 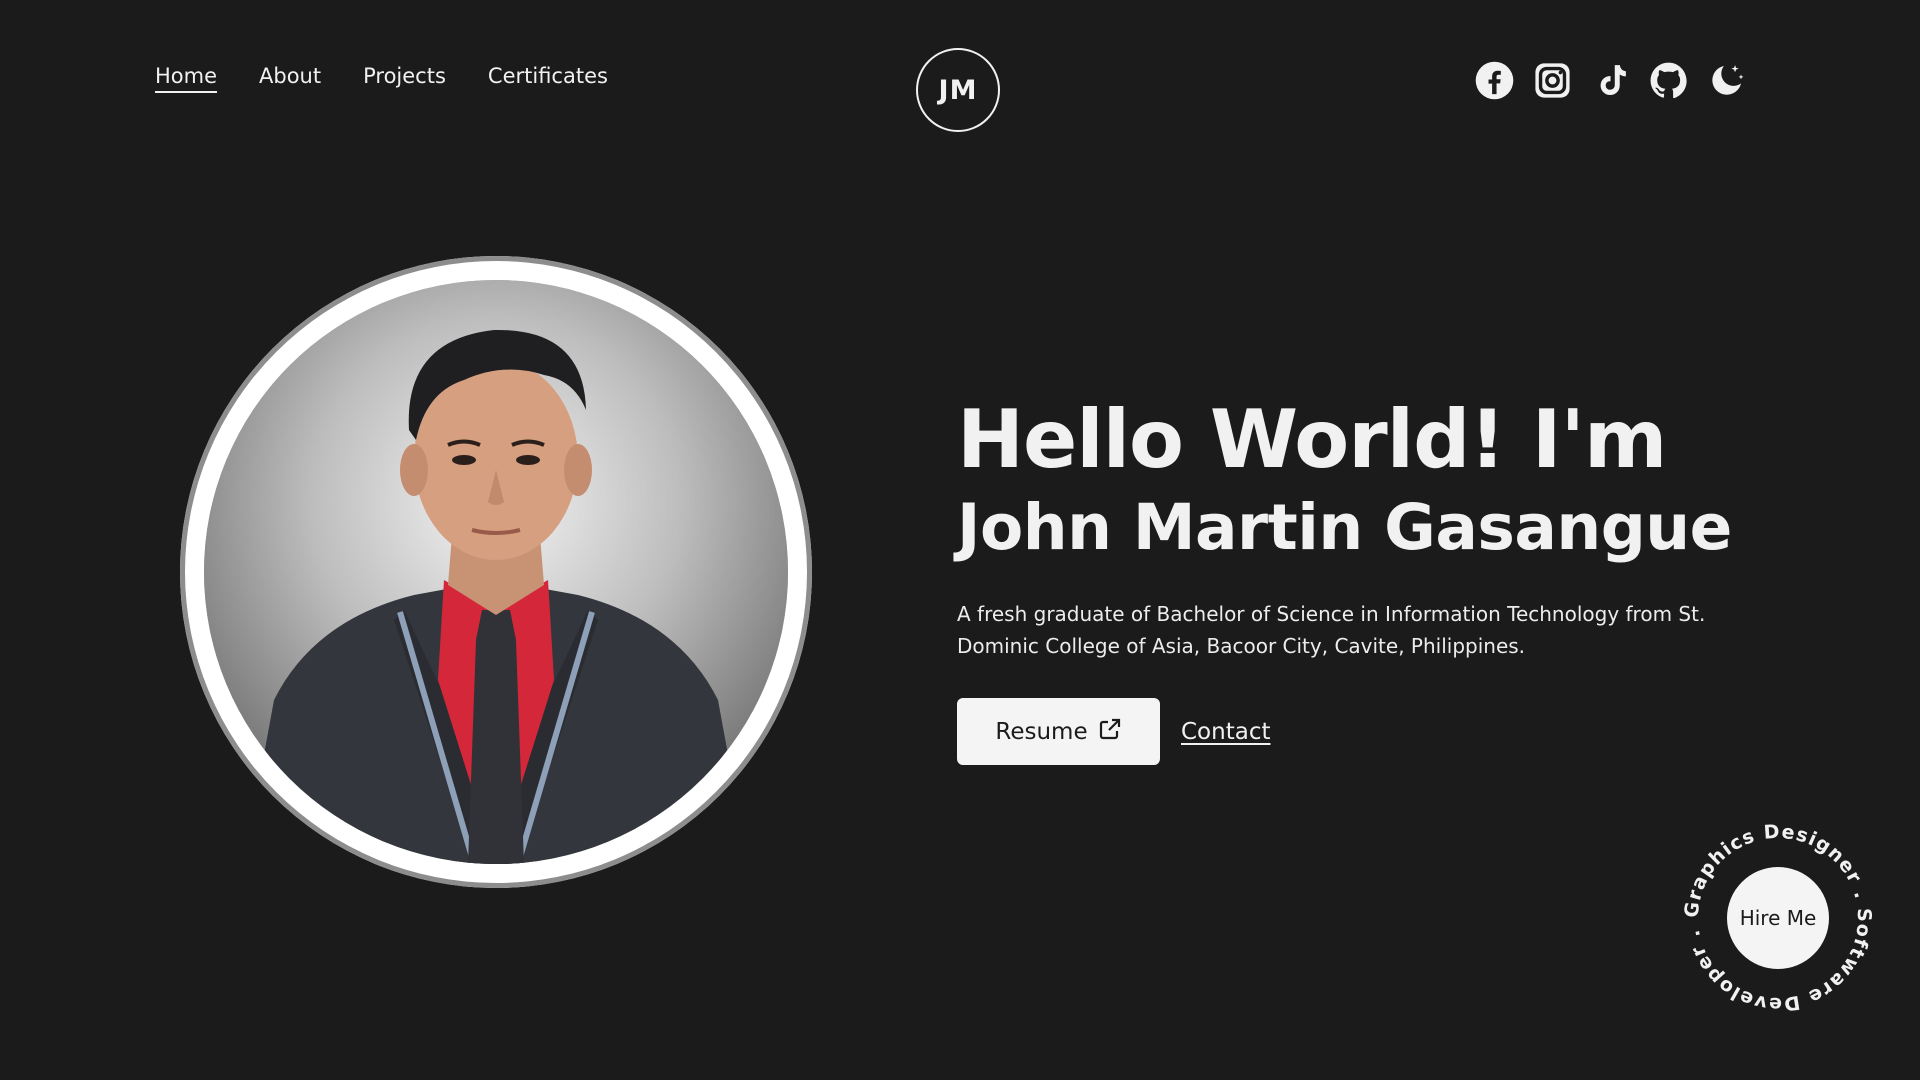 I want to click on moon-icon, so click(x=1726, y=80).